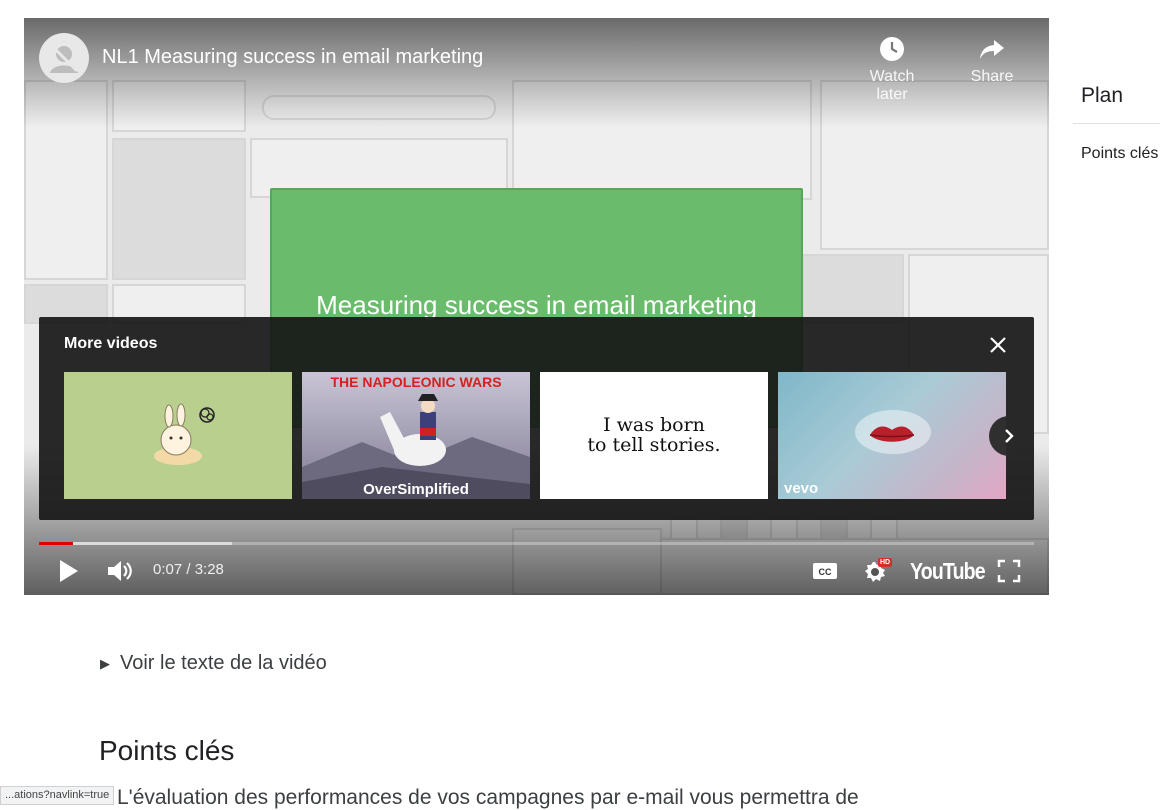 This screenshot has width=1160, height=810. I want to click on section-heading: Points clés, so click(167, 750).